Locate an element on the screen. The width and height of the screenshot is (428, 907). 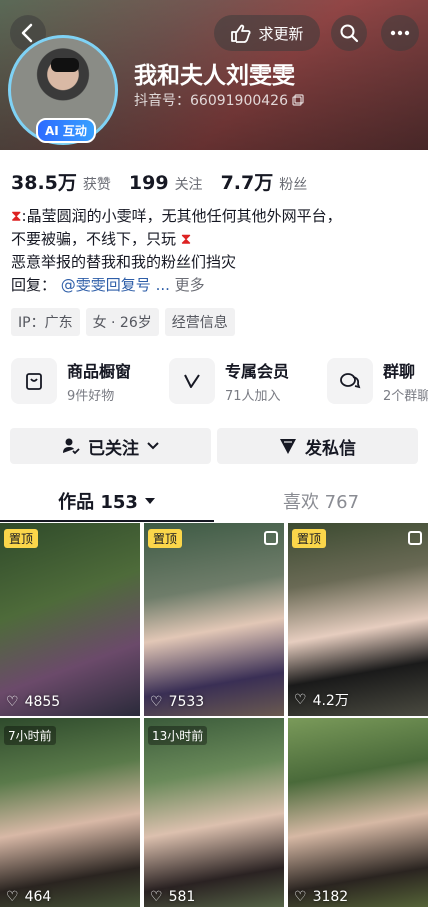
like-count: ♡ 3182 is located at coordinates (321, 897).